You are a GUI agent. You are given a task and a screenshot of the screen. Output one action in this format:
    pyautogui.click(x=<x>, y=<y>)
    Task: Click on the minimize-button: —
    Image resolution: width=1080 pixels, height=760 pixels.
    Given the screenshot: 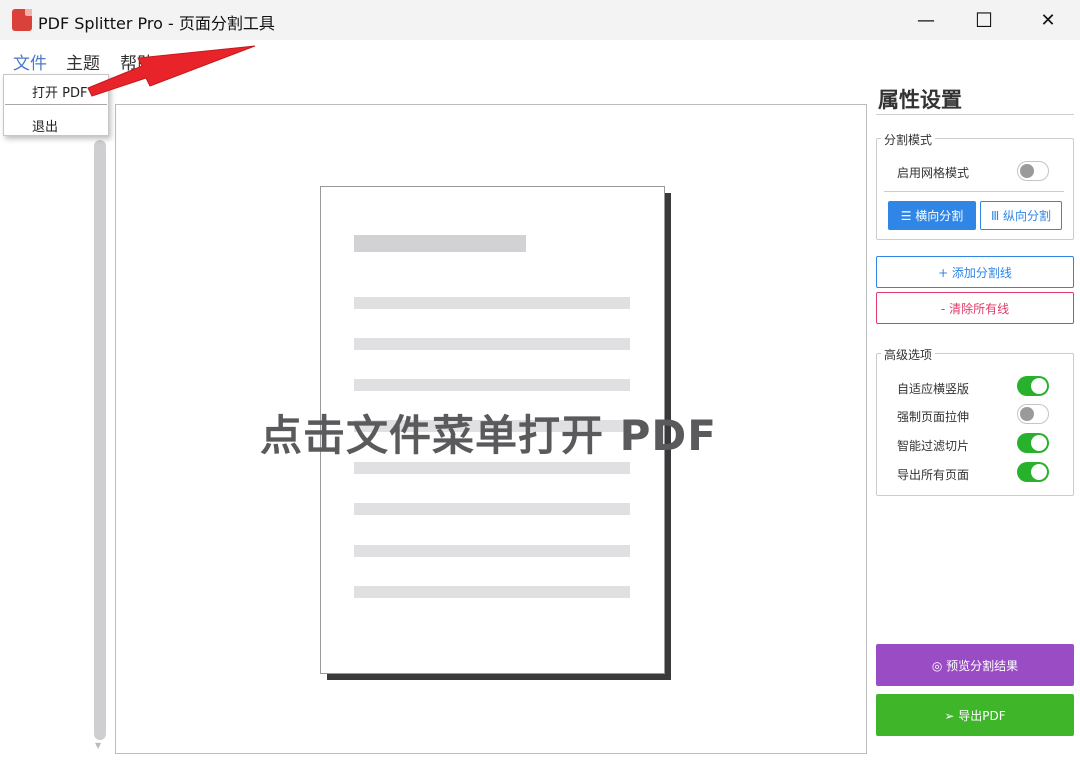 What is the action you would take?
    pyautogui.click(x=926, y=20)
    